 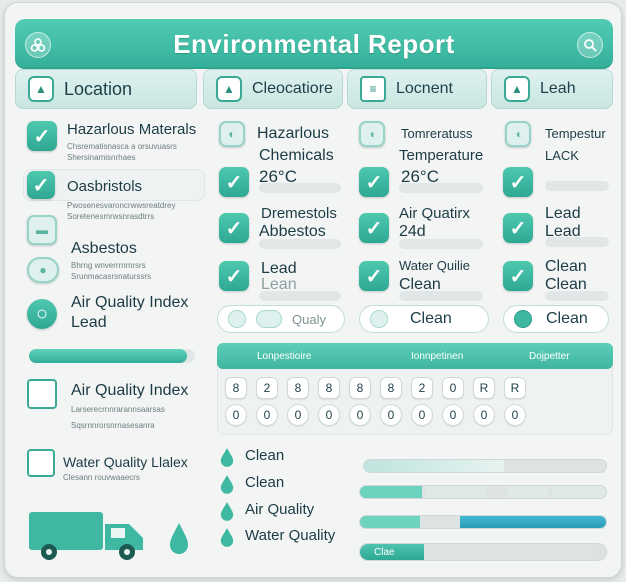 I want to click on bottom-list-item: Water Quality, so click(x=290, y=536).